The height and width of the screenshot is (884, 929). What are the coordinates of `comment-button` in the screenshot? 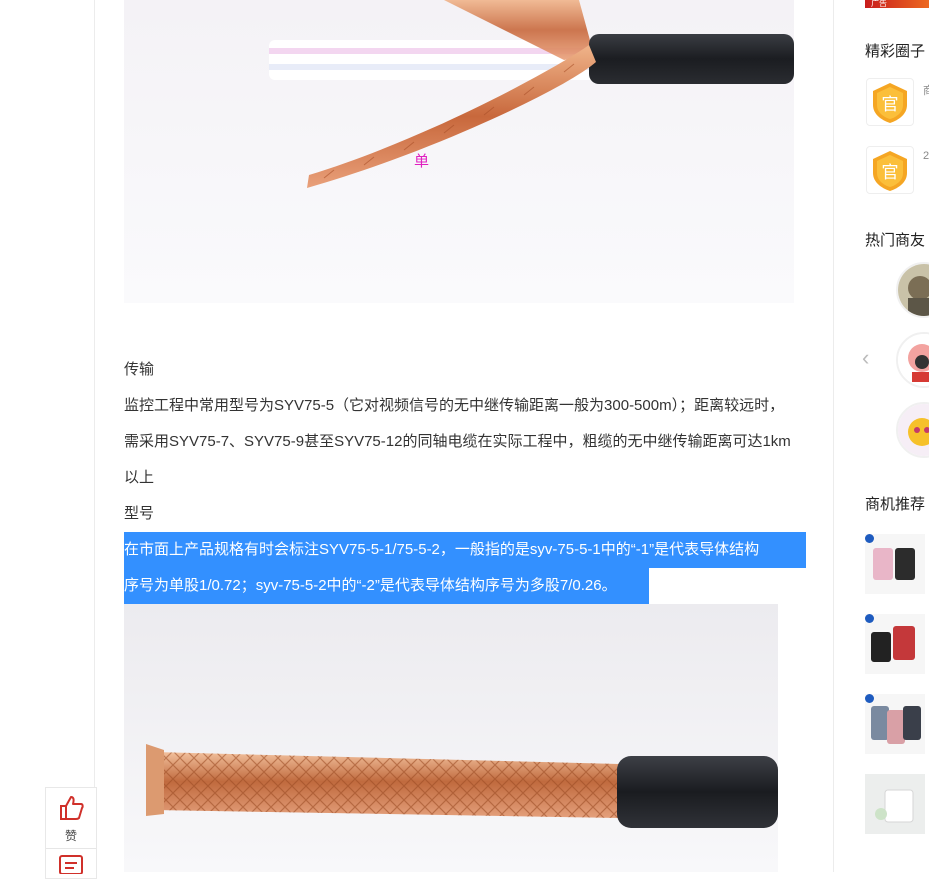 It's located at (71, 869).